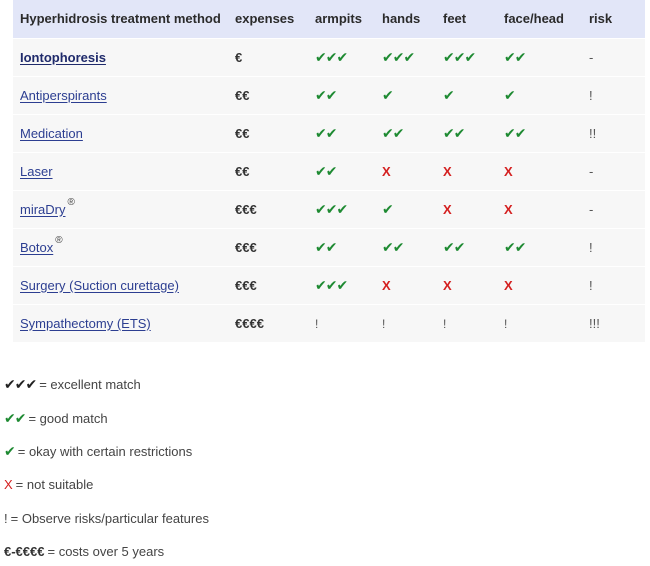 The height and width of the screenshot is (566, 650). Describe the element at coordinates (473, 19) in the screenshot. I see `header-feet: feet` at that location.